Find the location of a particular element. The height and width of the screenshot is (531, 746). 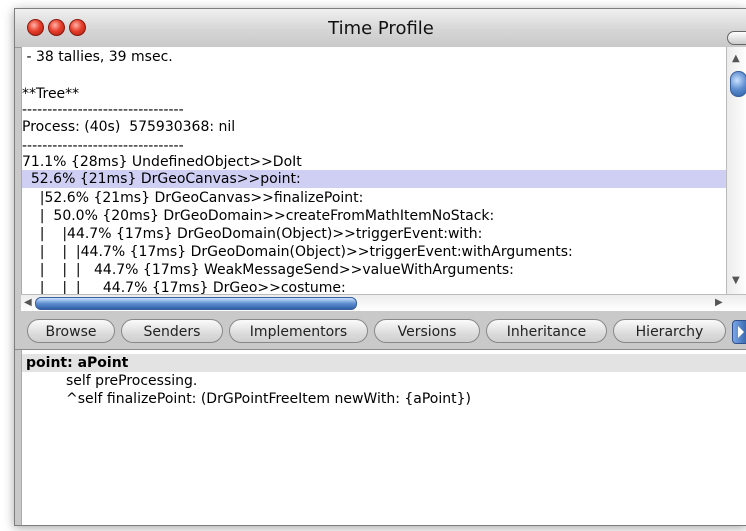

tree-line: Process: (40s) 575930368: nil is located at coordinates (129, 127).